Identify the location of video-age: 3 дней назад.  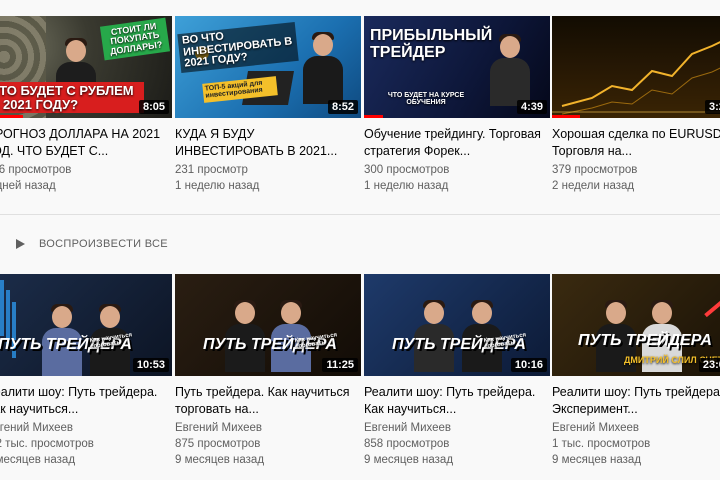
(28, 186).